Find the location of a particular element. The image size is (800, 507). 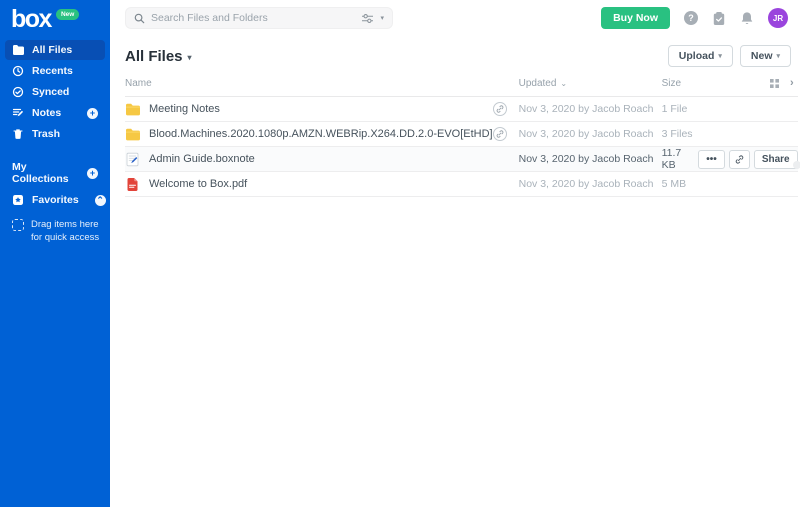

sidebar-item-label: All Files is located at coordinates (52, 50).